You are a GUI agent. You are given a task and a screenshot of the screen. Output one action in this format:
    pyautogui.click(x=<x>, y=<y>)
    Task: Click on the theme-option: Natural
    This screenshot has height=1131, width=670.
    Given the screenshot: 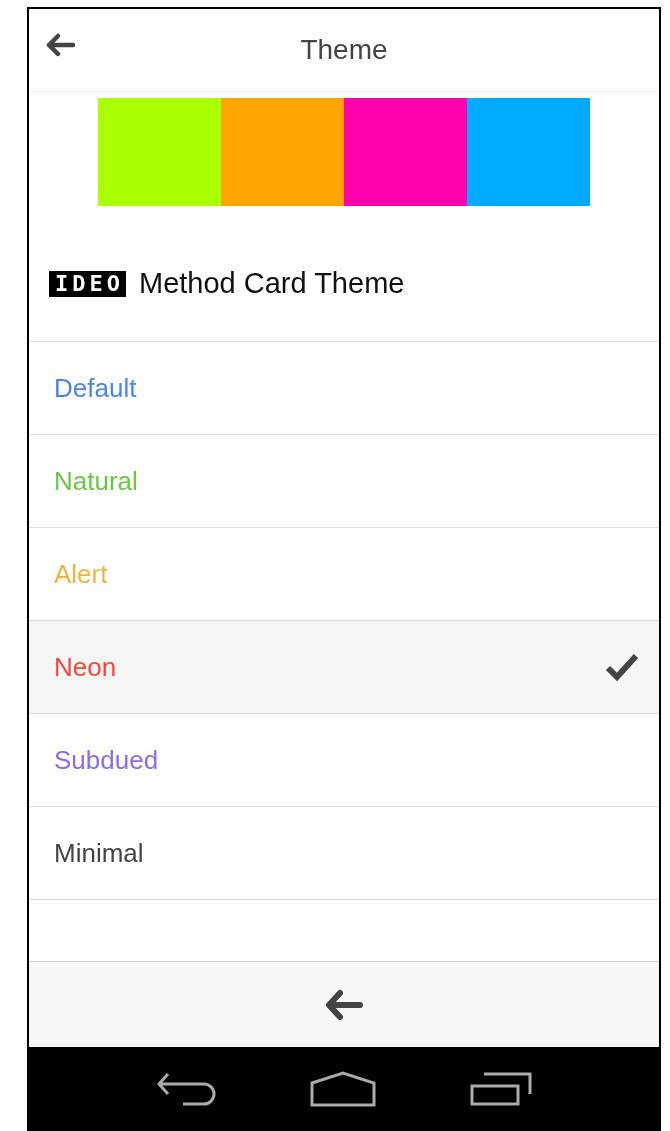 What is the action you would take?
    pyautogui.click(x=344, y=481)
    